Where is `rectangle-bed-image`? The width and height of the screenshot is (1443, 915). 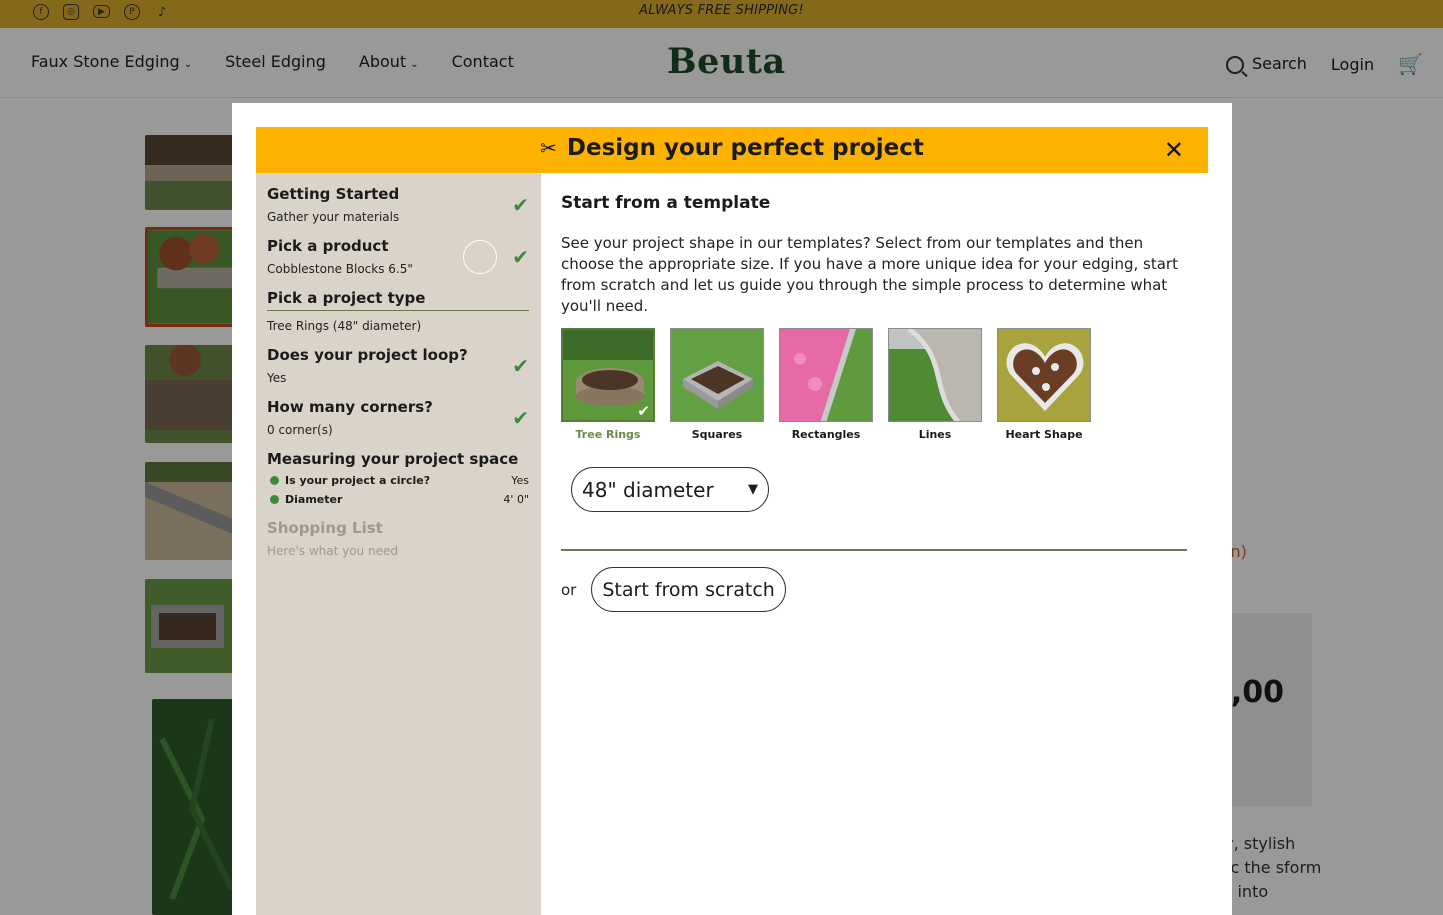
rectangle-bed-image is located at coordinates (826, 375).